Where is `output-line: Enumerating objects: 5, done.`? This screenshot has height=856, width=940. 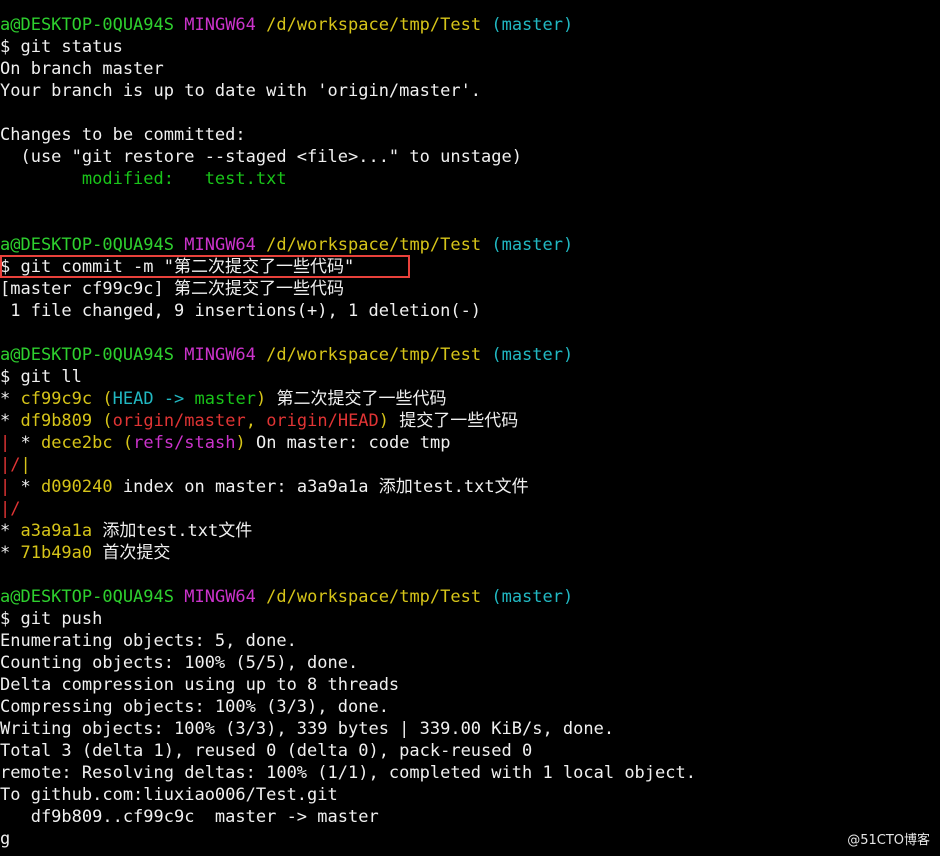
output-line: Enumerating objects: 5, done. is located at coordinates (148, 641).